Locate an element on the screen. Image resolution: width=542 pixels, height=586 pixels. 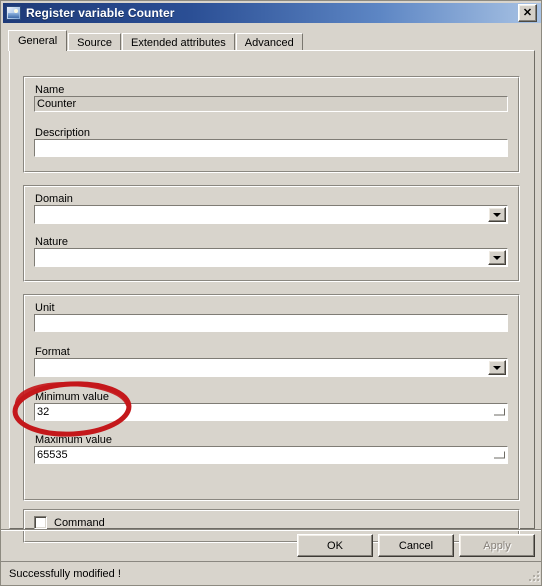
apply-button-label: Apply is located at coordinates (497, 545).